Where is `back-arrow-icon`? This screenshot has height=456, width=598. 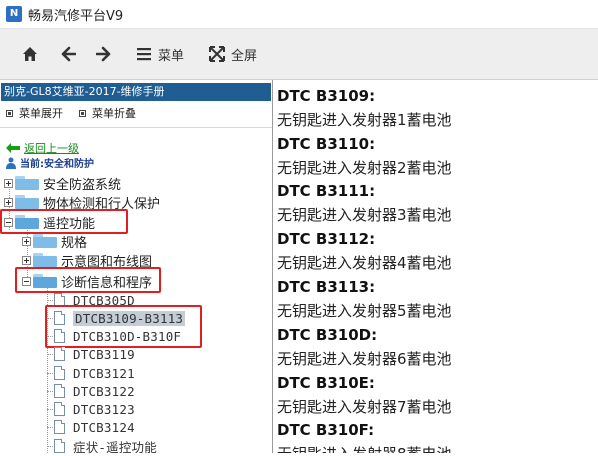 back-arrow-icon is located at coordinates (13, 148).